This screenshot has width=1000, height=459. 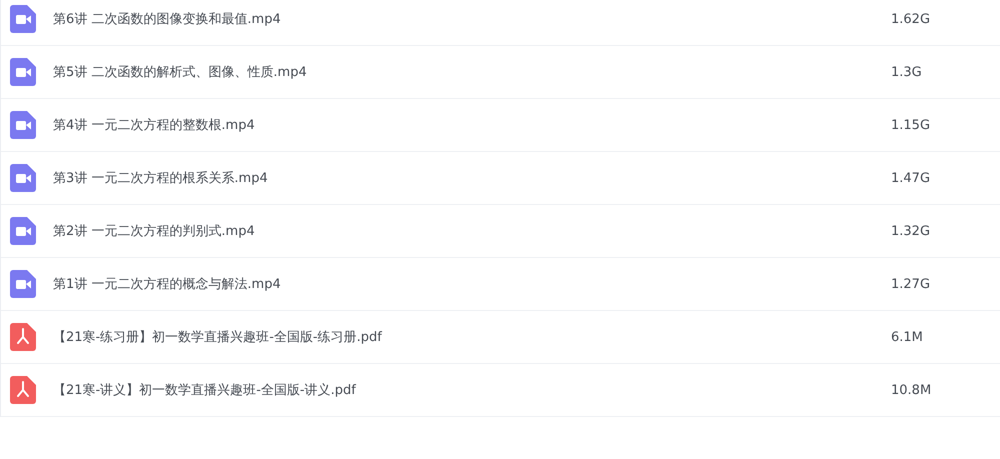 I want to click on file-size: 1.15G, so click(x=910, y=125).